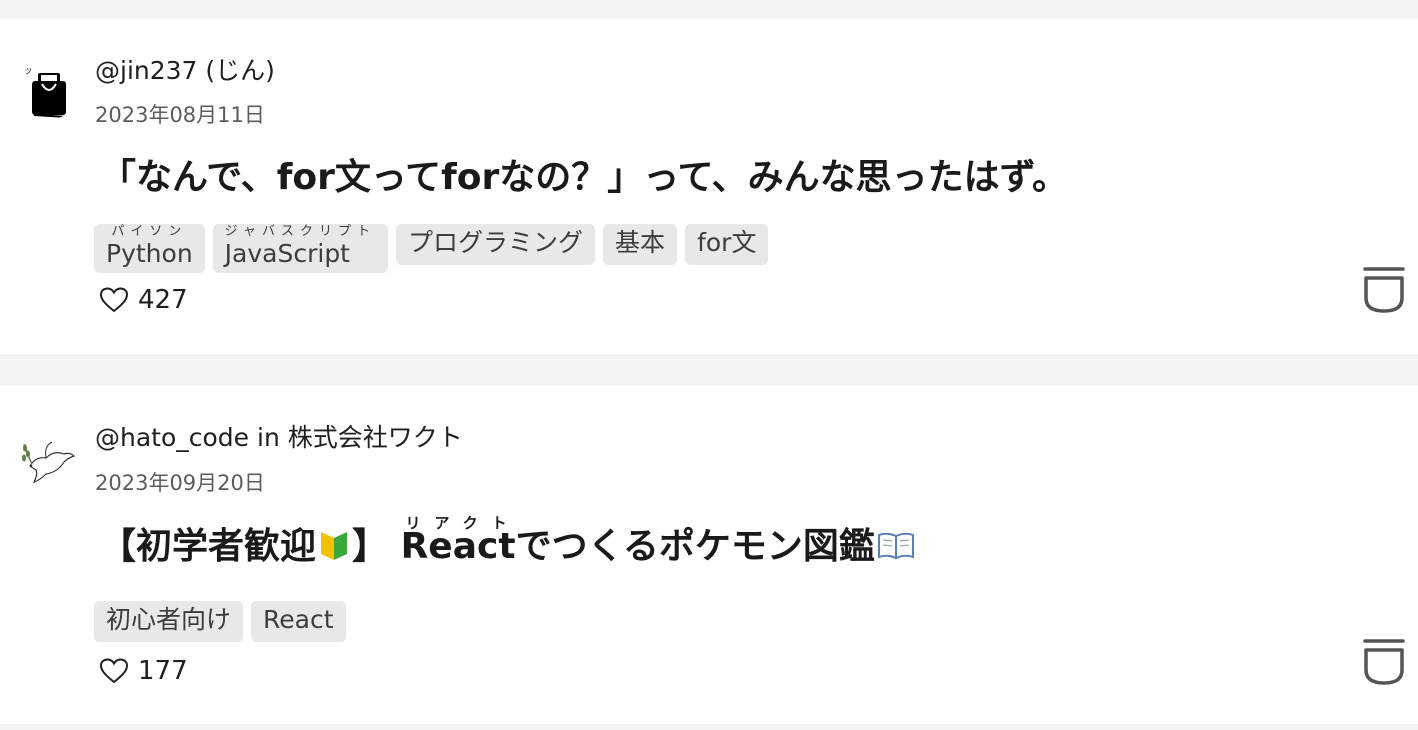  I want to click on title-prefix: 【初学者歓迎, so click(208, 546).